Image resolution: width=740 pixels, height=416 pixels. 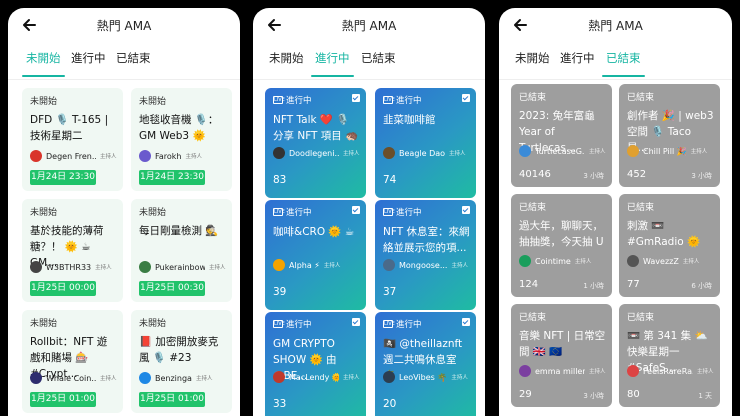 I want to click on card-title: 咖啡&CRO 🌞 ☕, so click(x=314, y=232).